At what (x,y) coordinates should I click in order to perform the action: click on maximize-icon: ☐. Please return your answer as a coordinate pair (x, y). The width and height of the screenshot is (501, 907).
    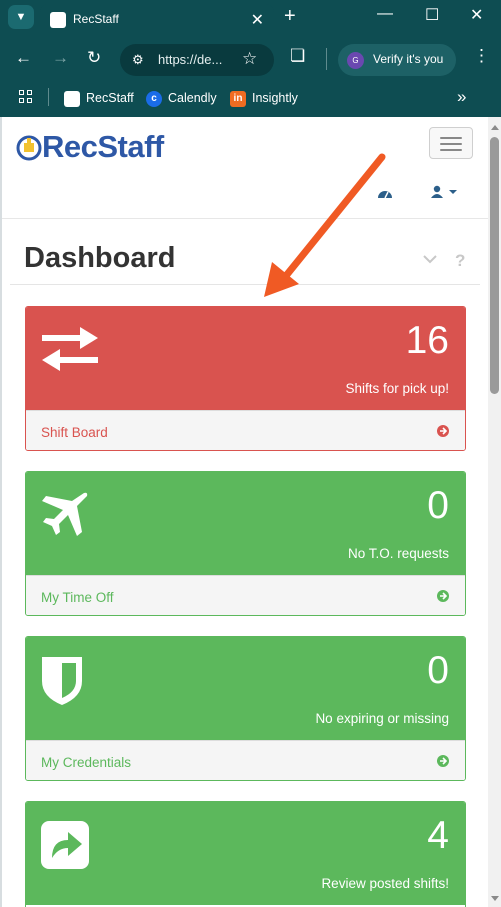
    Looking at the image, I should click on (432, 15).